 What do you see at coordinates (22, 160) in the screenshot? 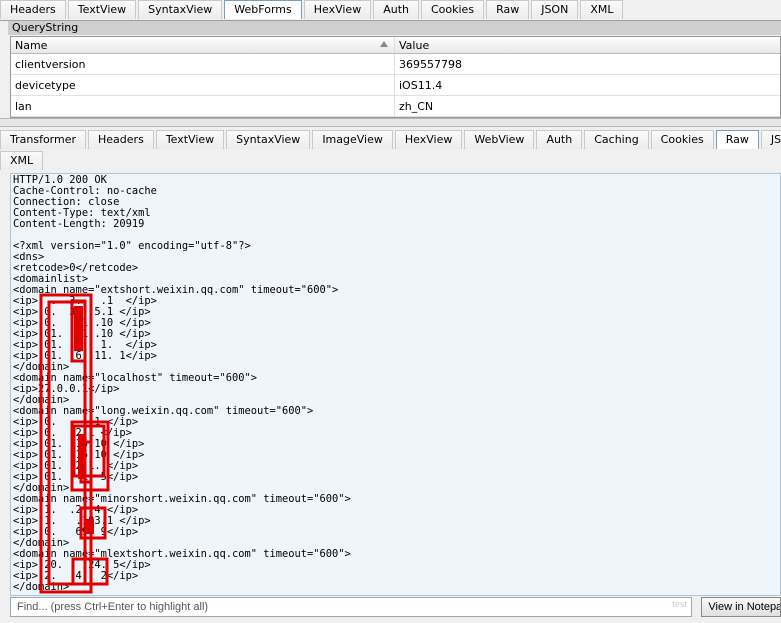
I see `response-tab-xml: XML` at bounding box center [22, 160].